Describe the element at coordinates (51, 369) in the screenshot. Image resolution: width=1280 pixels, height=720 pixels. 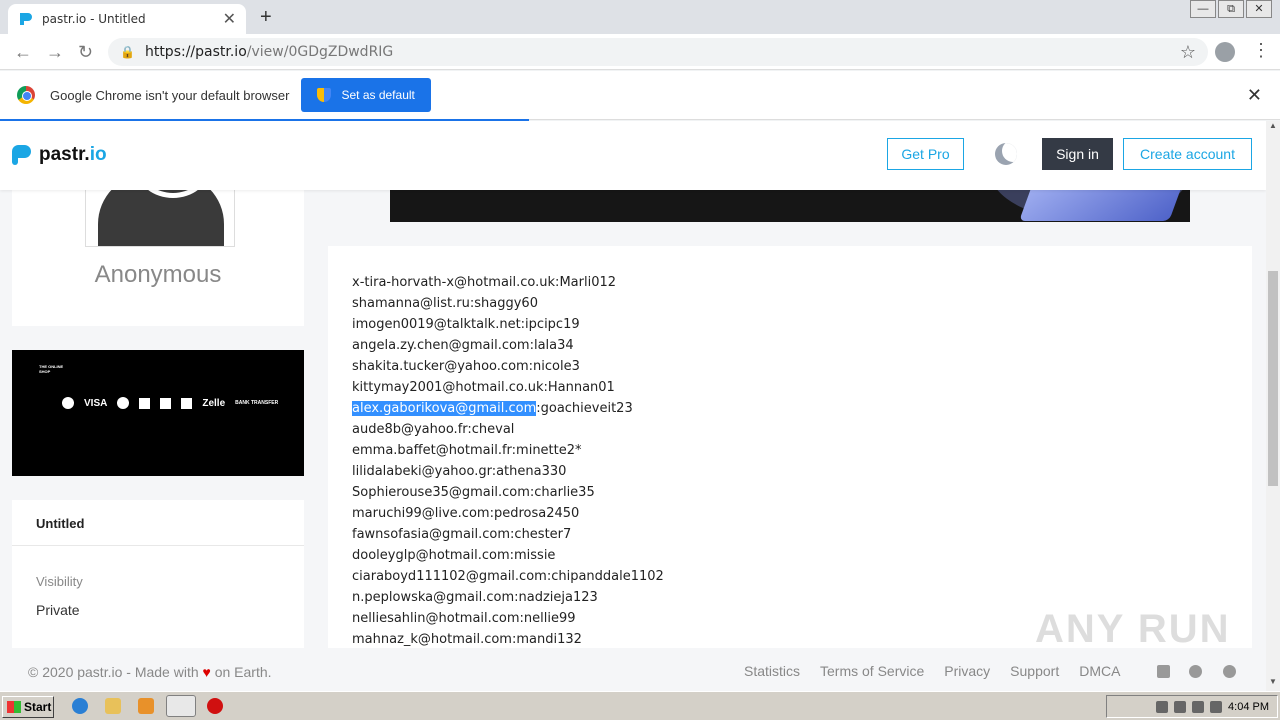
I see `ad-brand-logo: THE ONLINE SHOP` at that location.